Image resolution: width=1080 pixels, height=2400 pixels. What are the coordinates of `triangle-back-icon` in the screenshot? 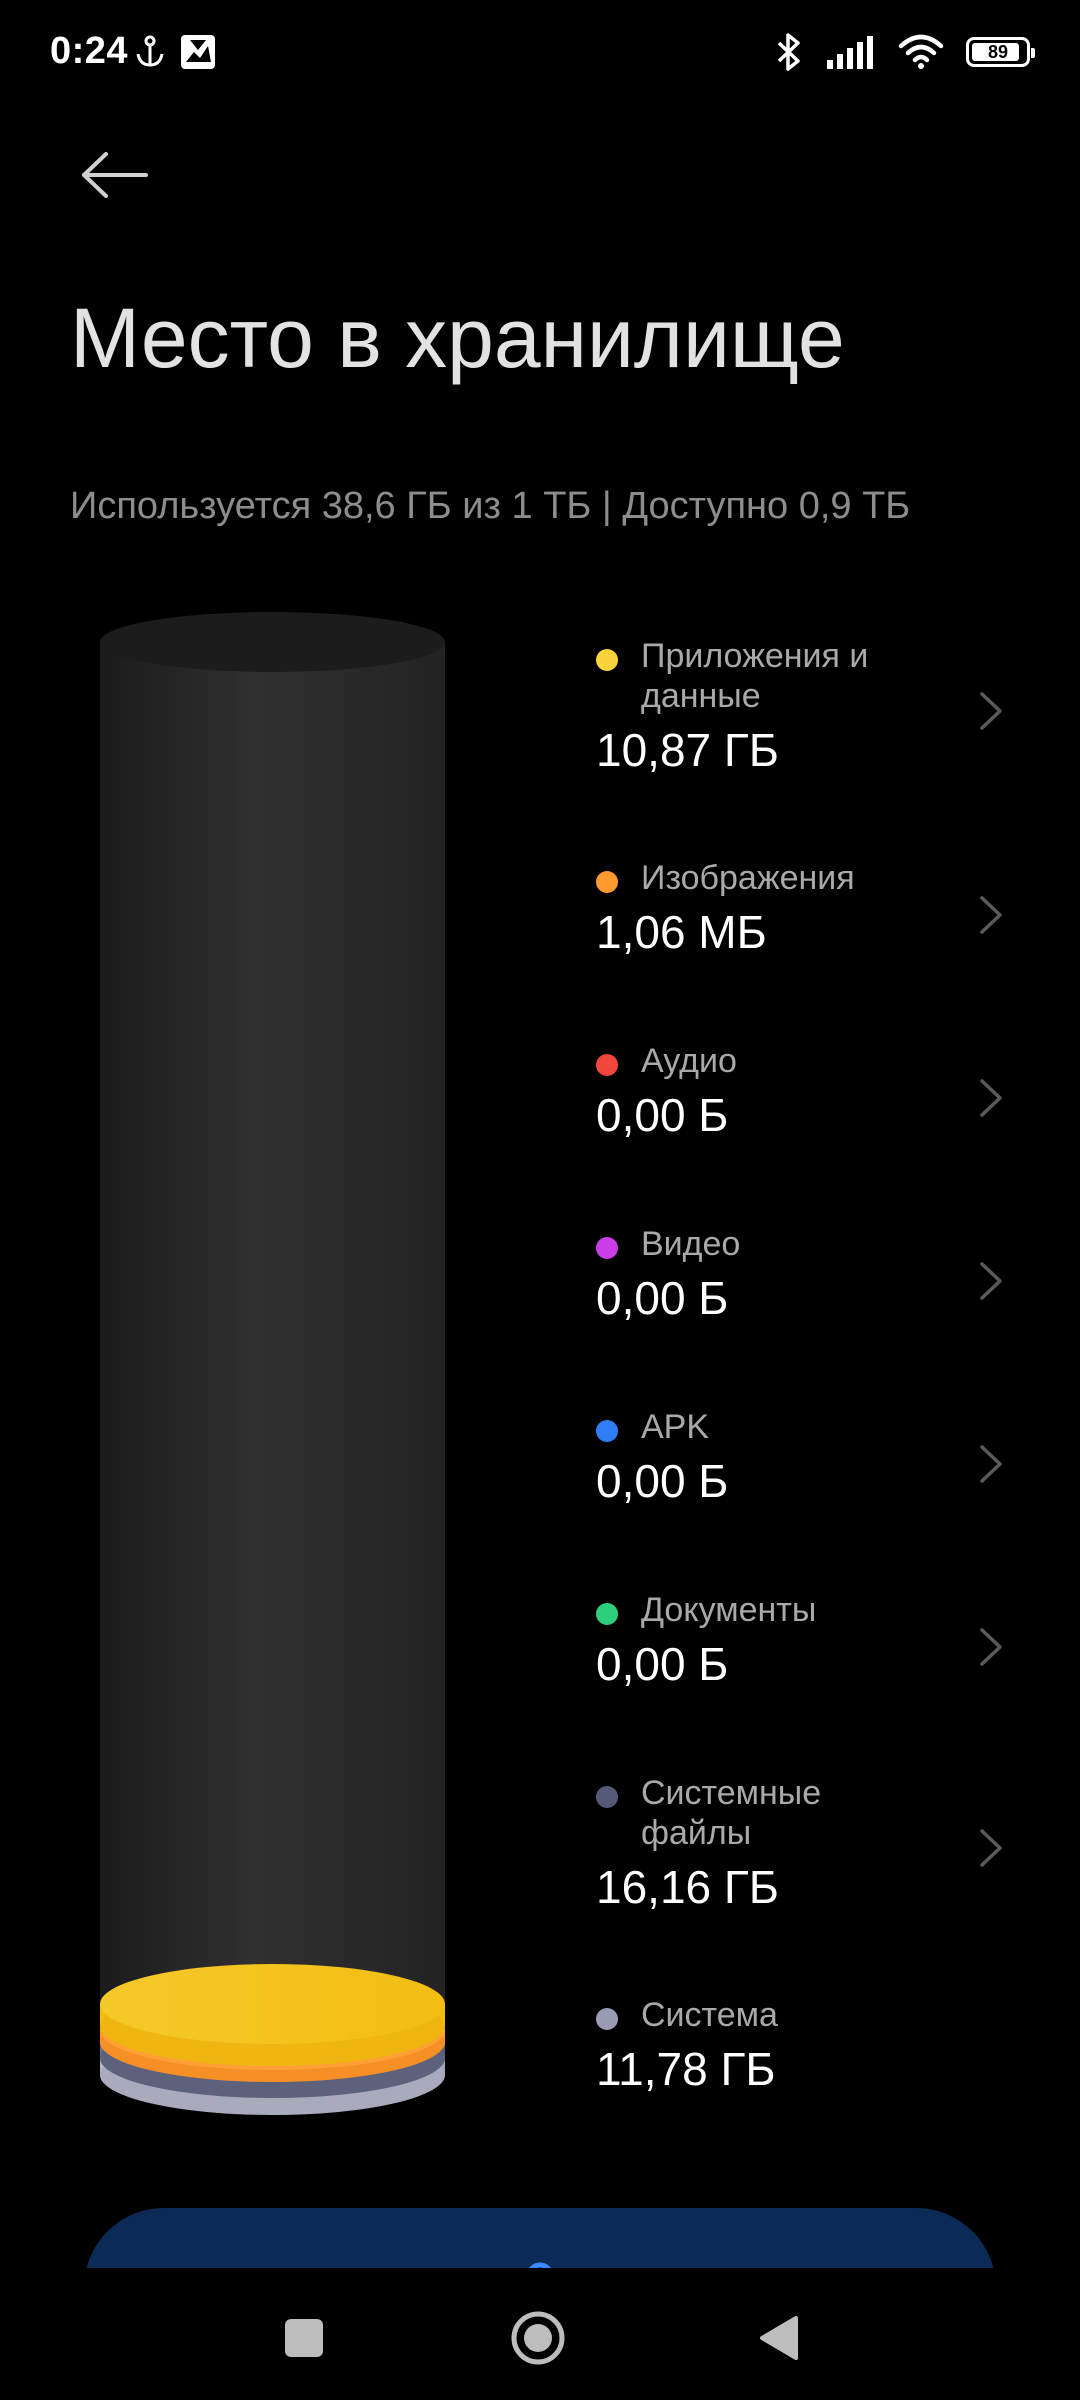 It's located at (779, 2338).